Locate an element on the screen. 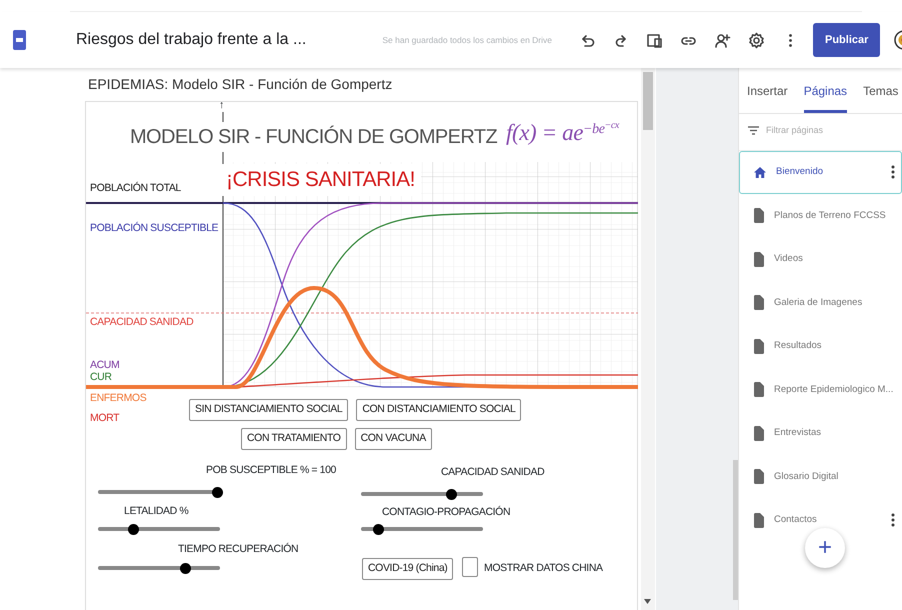 This screenshot has width=902, height=610. page-item: Bienvenido is located at coordinates (820, 172).